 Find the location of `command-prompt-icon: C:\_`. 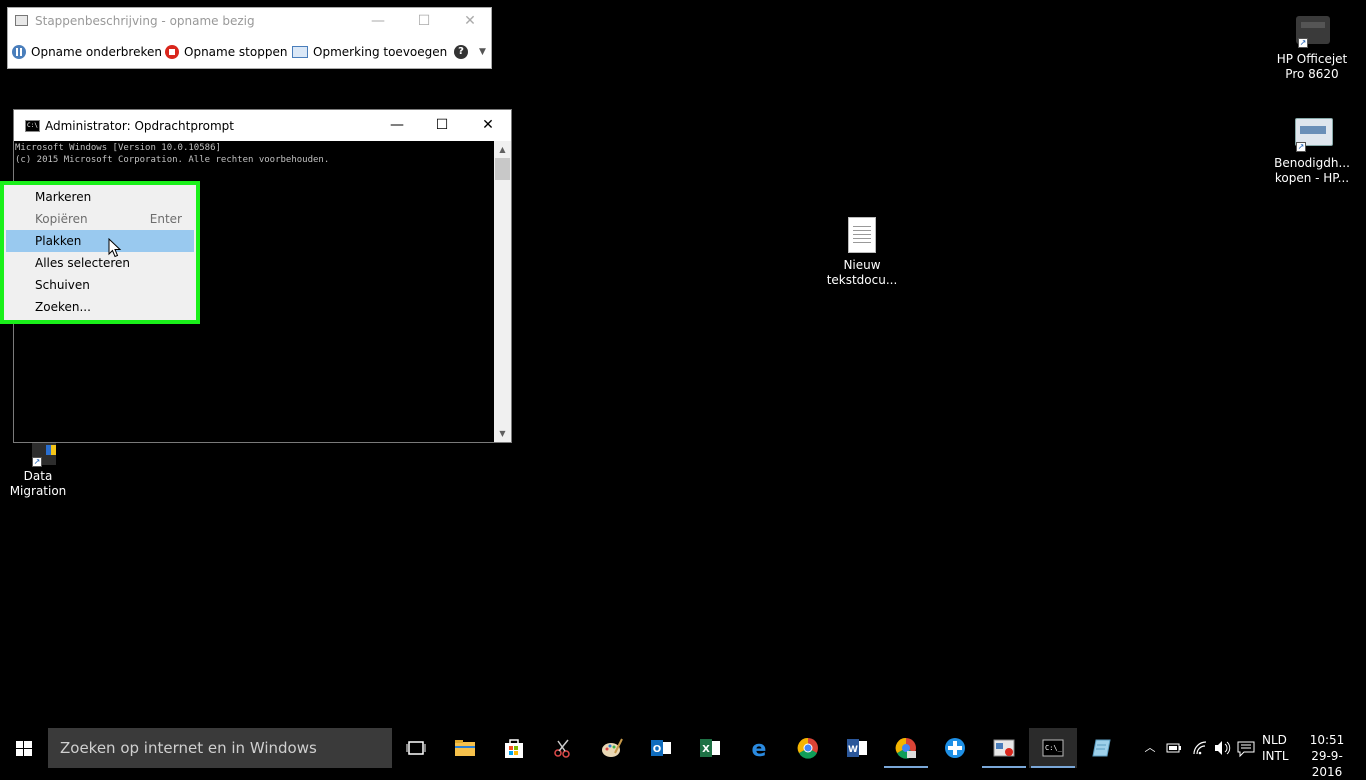

command-prompt-icon: C:\_ is located at coordinates (1053, 748).